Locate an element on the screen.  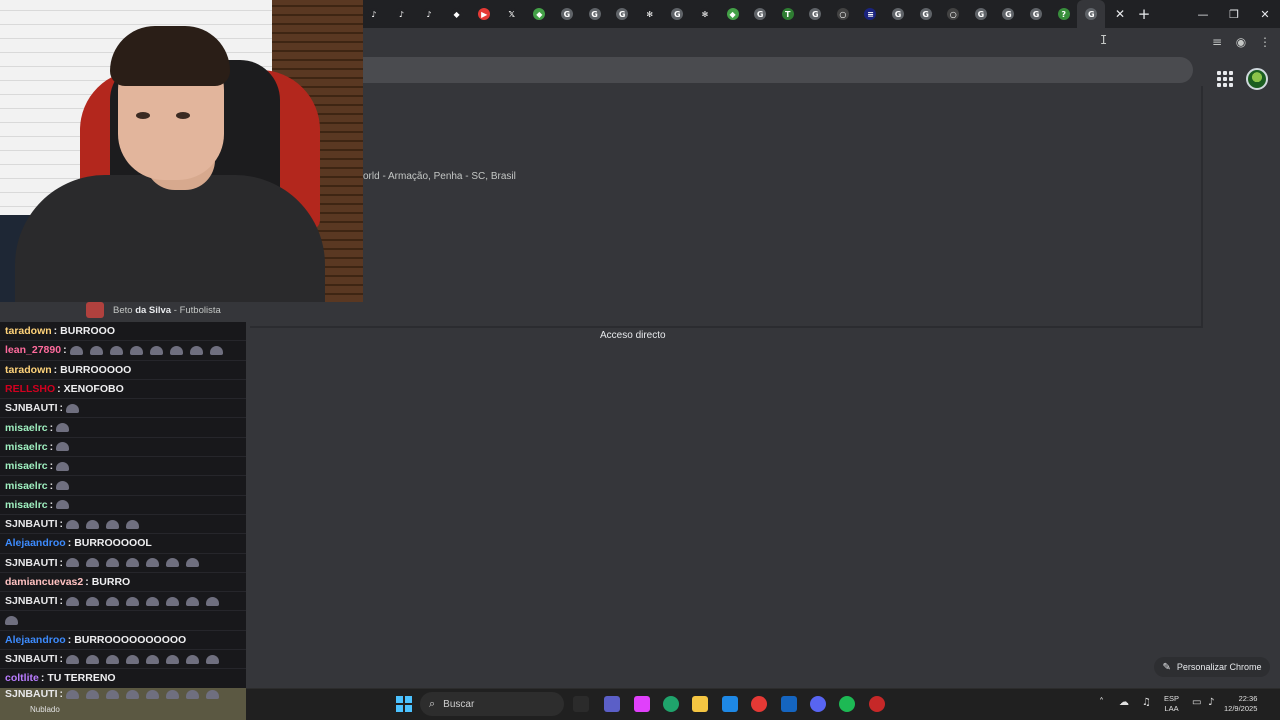
profile-icon: ◉ is located at coordinates (1241, 42).